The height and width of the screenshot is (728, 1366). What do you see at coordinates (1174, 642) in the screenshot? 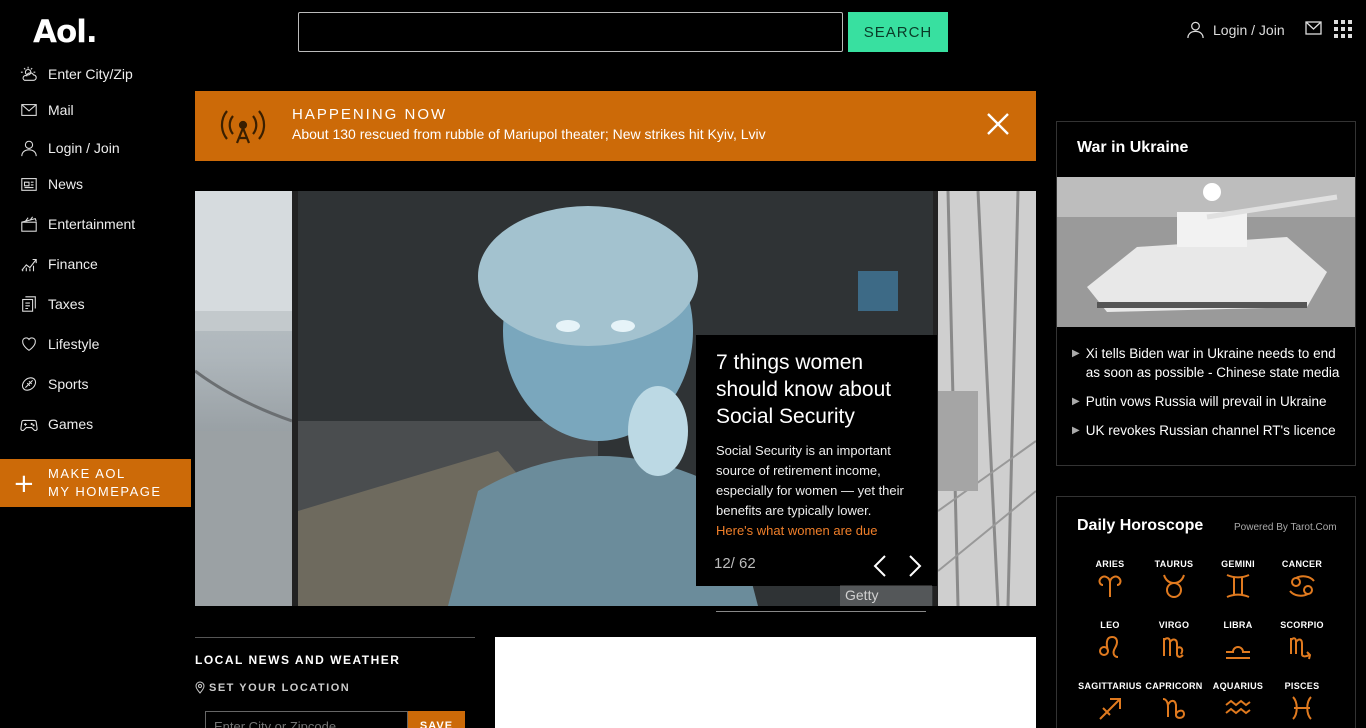
I see `sign-virgo: VIRGO` at bounding box center [1174, 642].